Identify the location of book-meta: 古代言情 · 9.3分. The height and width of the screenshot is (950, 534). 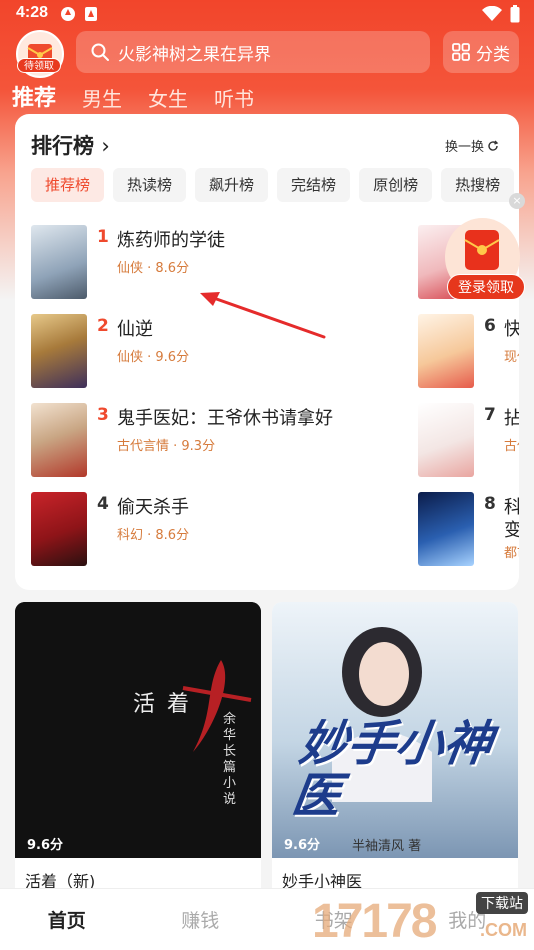
(166, 446).